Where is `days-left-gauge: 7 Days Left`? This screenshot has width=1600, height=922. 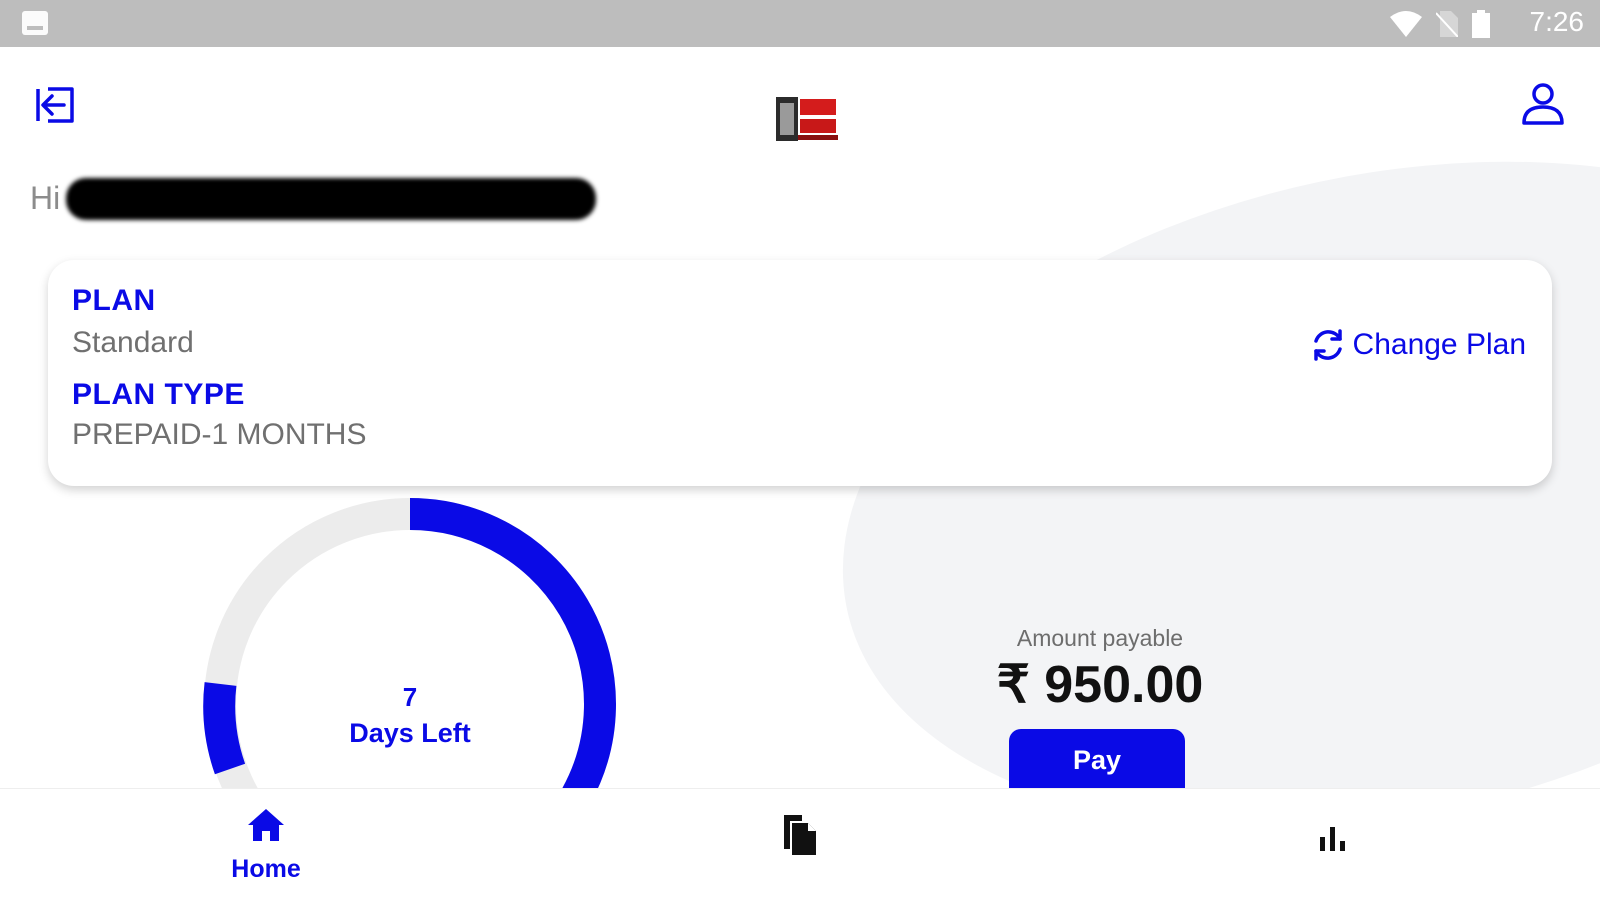
days-left-gauge: 7 Days Left is located at coordinates (410, 651).